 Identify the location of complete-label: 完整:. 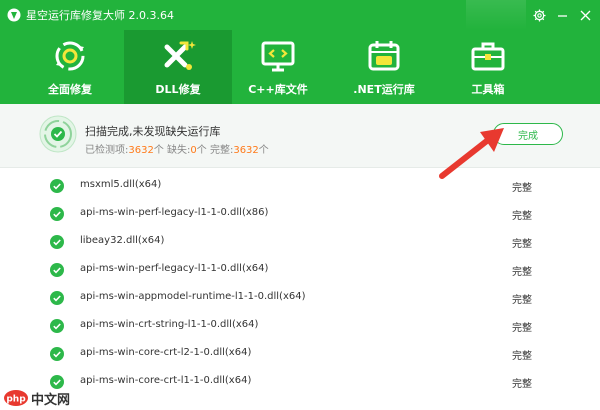
(221, 150).